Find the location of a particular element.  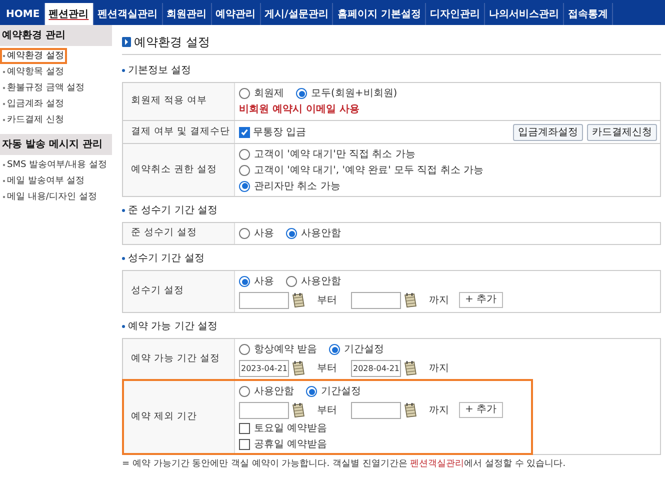

radio-label: 고객이 '예약 대기'만 직접 취소 가능 is located at coordinates (335, 155).